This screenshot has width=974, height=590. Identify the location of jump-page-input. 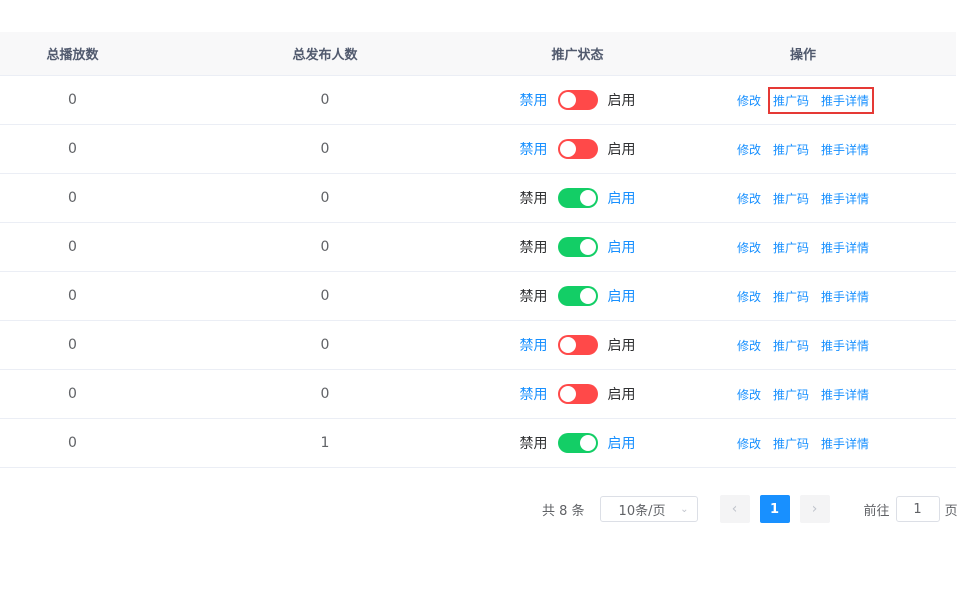
(917, 509).